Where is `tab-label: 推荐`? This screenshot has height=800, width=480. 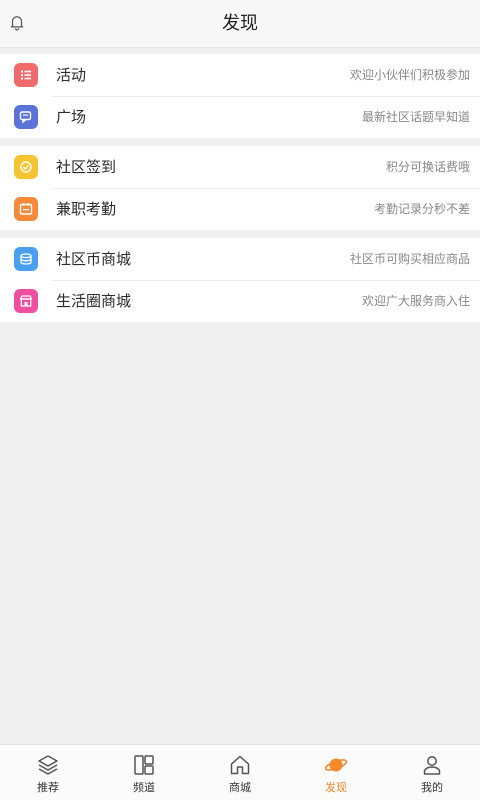
tab-label: 推荐 is located at coordinates (48, 787).